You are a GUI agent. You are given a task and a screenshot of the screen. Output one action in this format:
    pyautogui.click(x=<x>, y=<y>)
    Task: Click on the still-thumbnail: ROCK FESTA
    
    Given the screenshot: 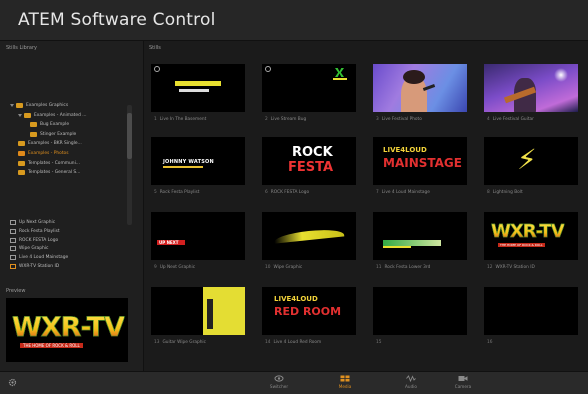 What is the action you would take?
    pyautogui.click(x=309, y=161)
    